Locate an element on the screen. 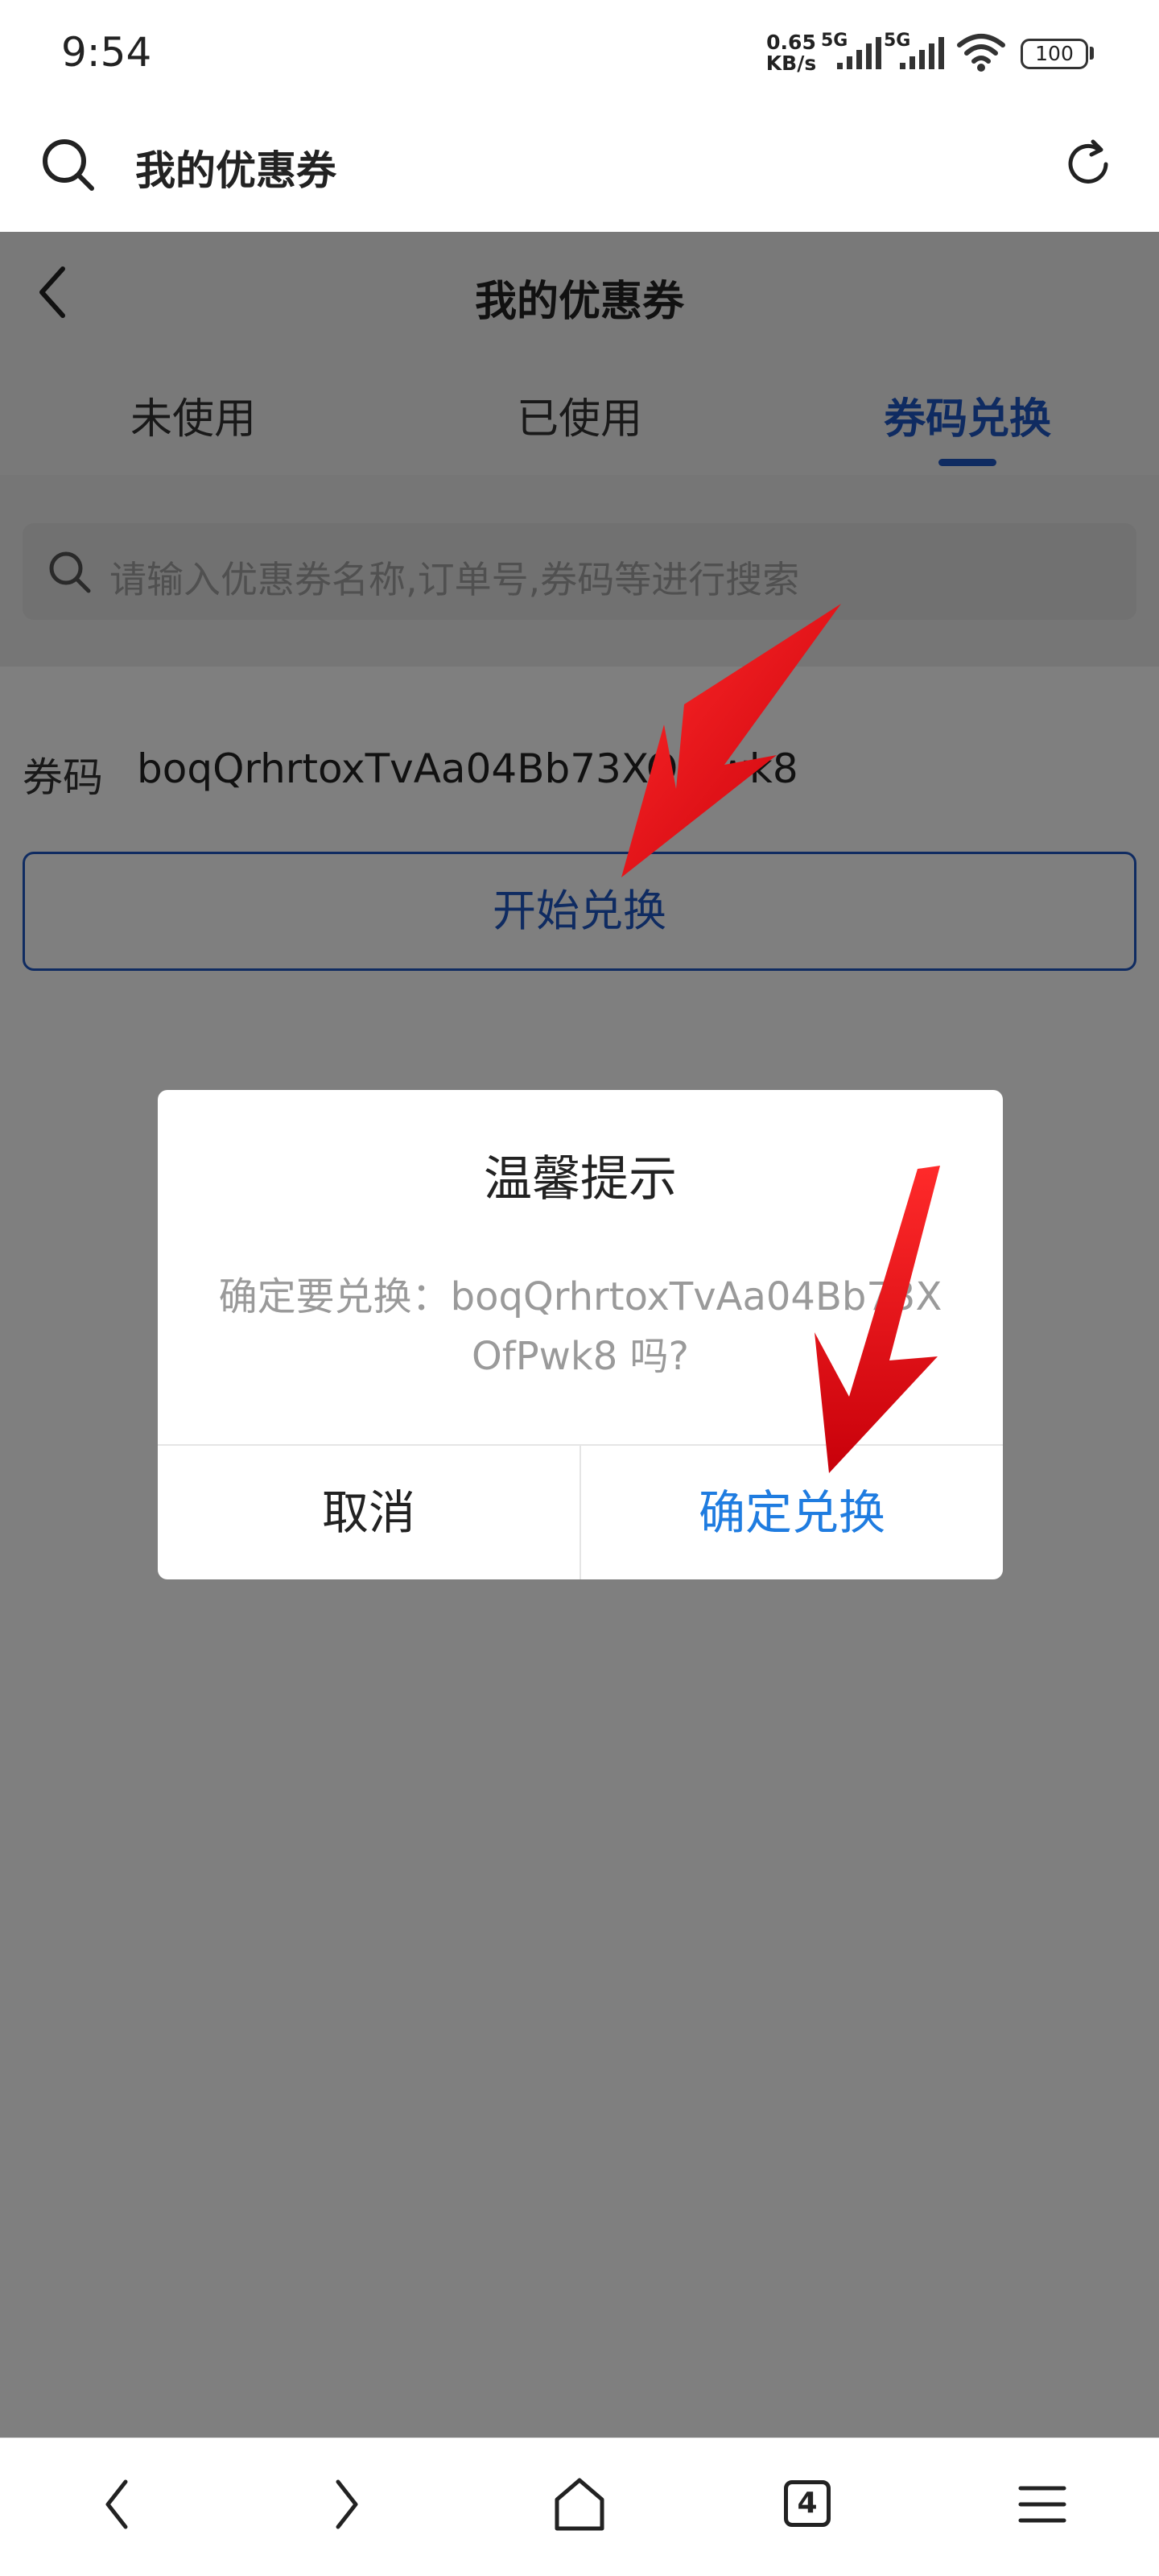 Image resolution: width=1159 pixels, height=2576 pixels. status-time: 9:54 is located at coordinates (106, 53).